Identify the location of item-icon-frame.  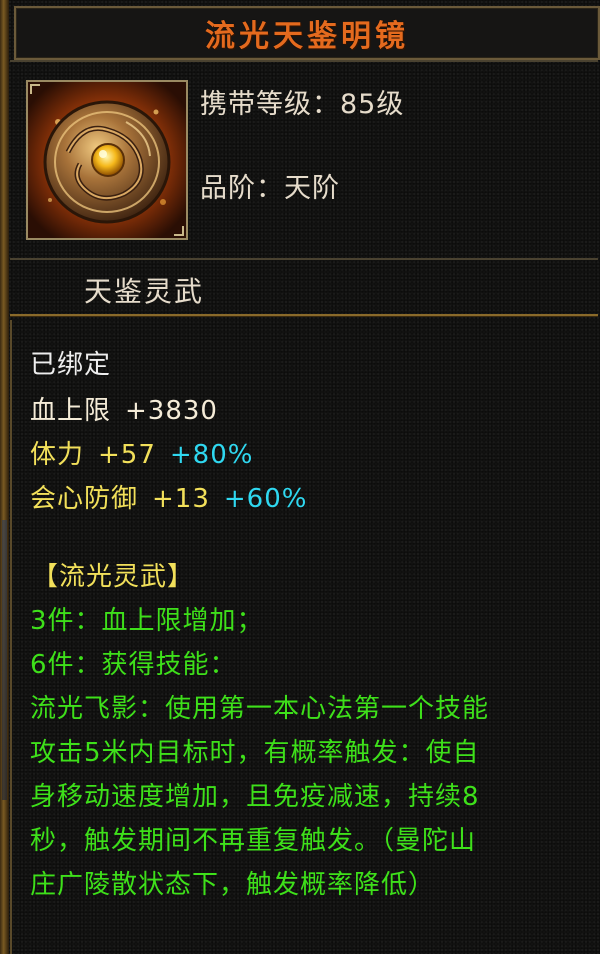
(107, 160).